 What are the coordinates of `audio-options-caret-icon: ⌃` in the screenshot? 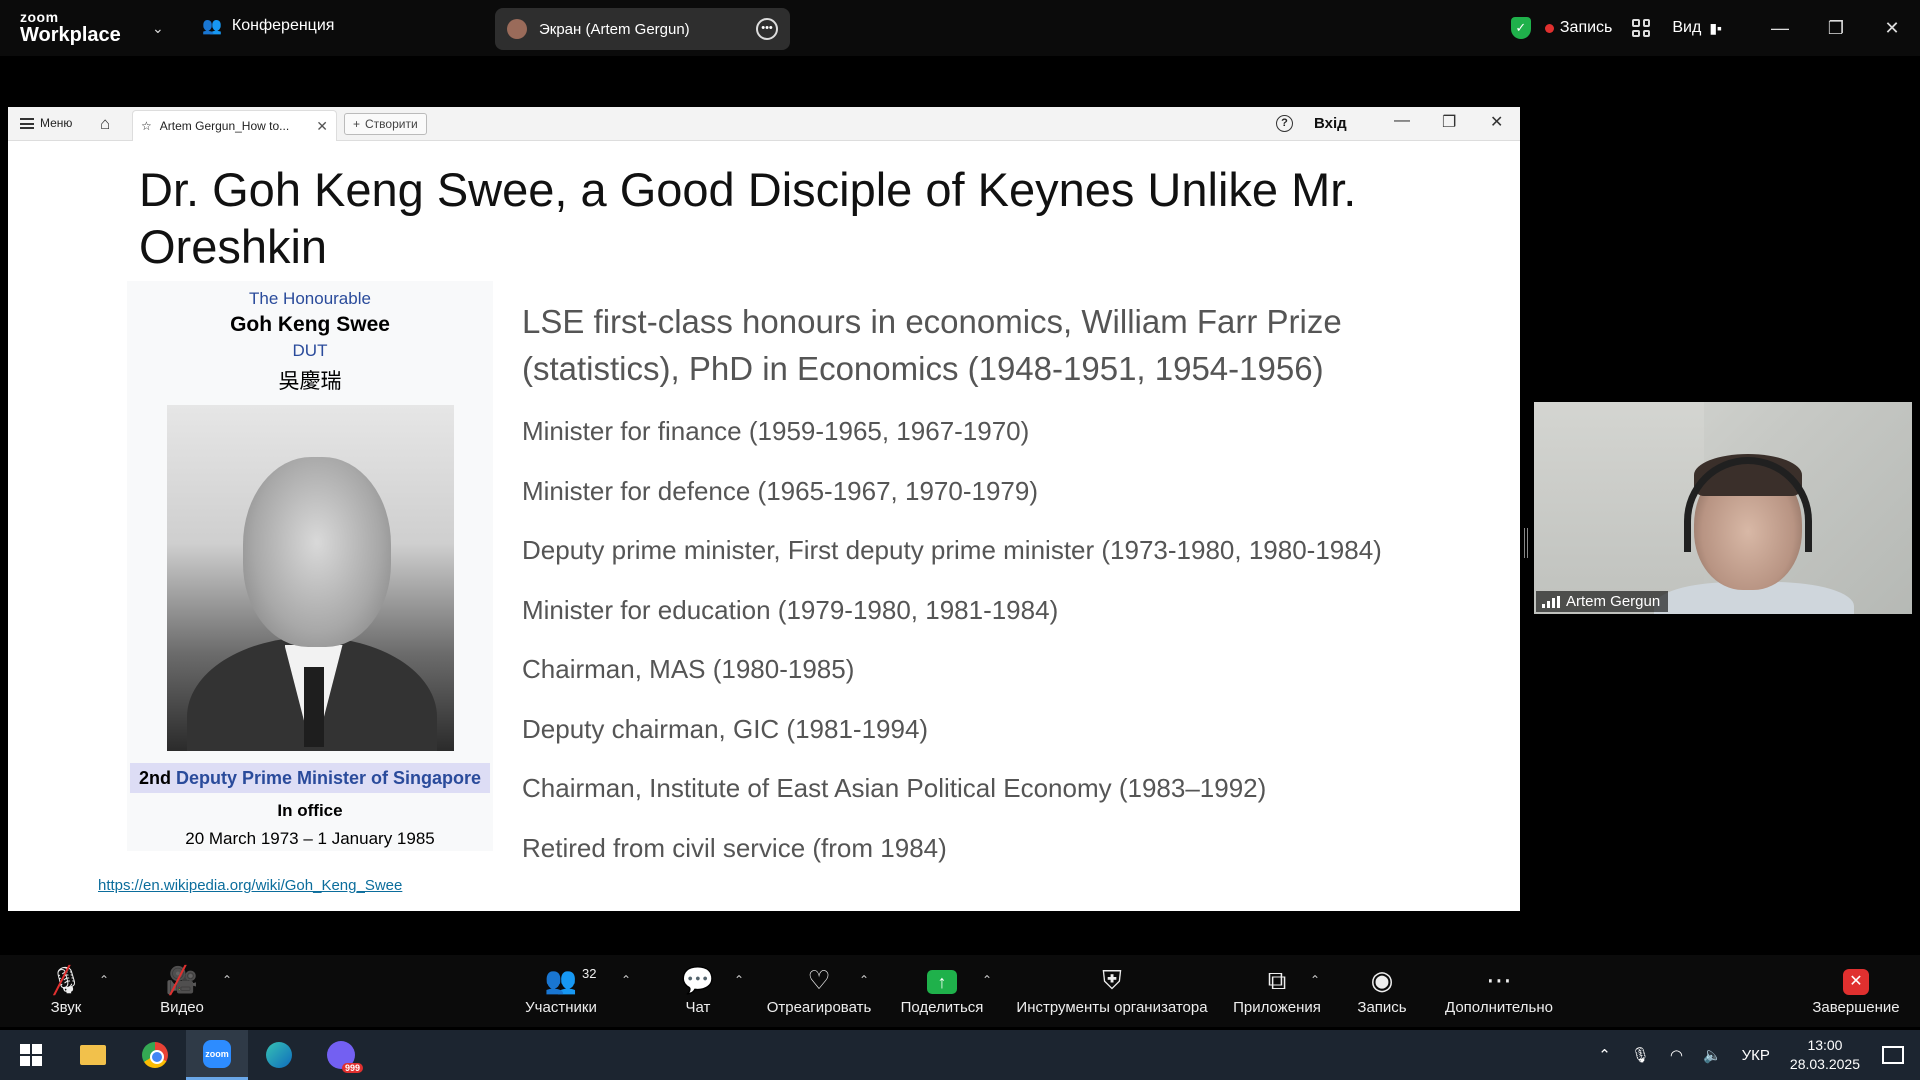 It's located at (104, 980).